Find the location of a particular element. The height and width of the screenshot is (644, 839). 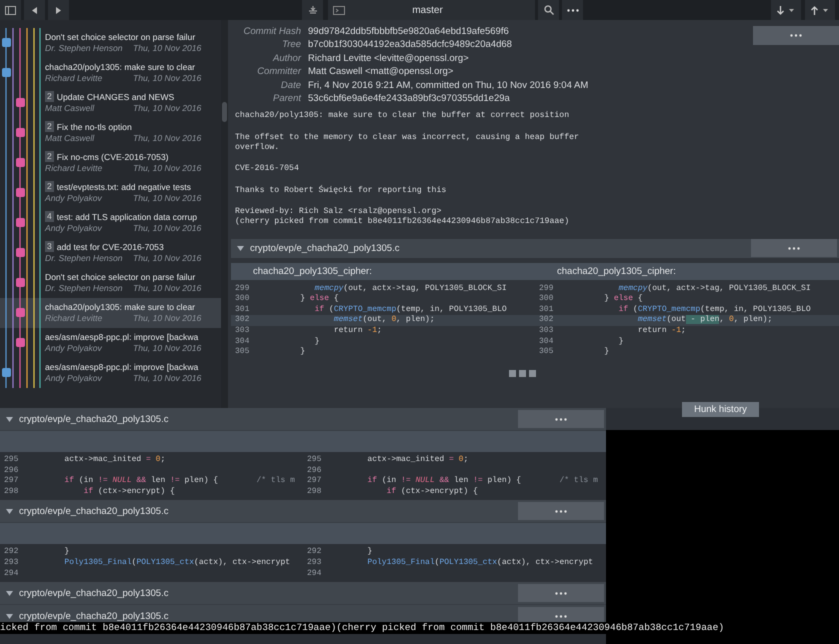

forward-icon is located at coordinates (58, 10).